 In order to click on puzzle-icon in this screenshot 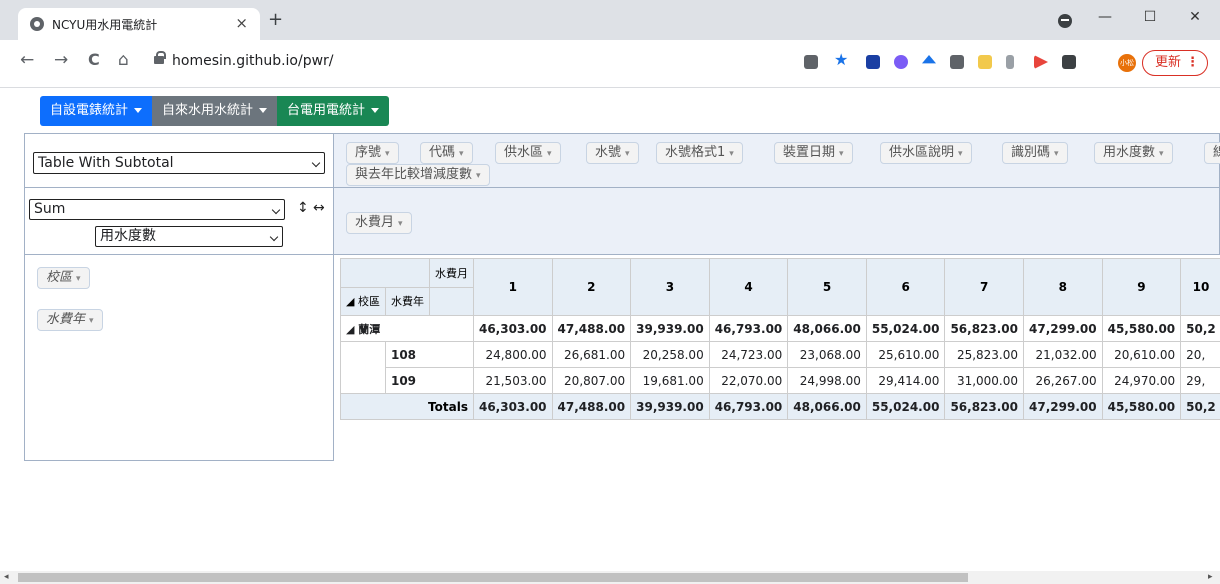, I will do `click(1069, 62)`.